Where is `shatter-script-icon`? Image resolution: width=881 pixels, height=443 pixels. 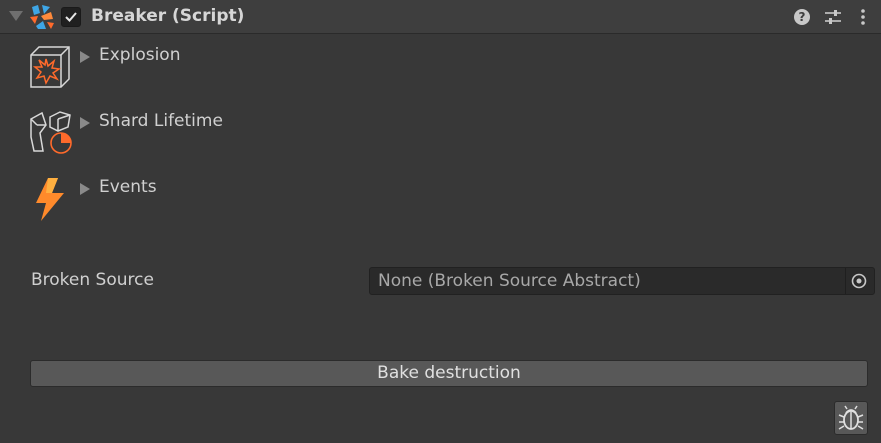
shatter-script-icon is located at coordinates (42, 17).